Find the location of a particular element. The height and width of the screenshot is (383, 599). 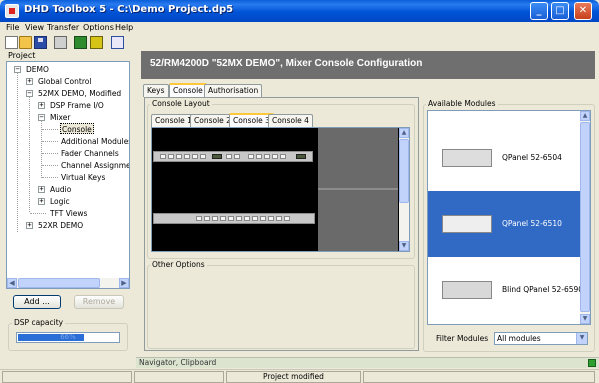

tree-item-tft-views: TFT Views is located at coordinates (68, 213).